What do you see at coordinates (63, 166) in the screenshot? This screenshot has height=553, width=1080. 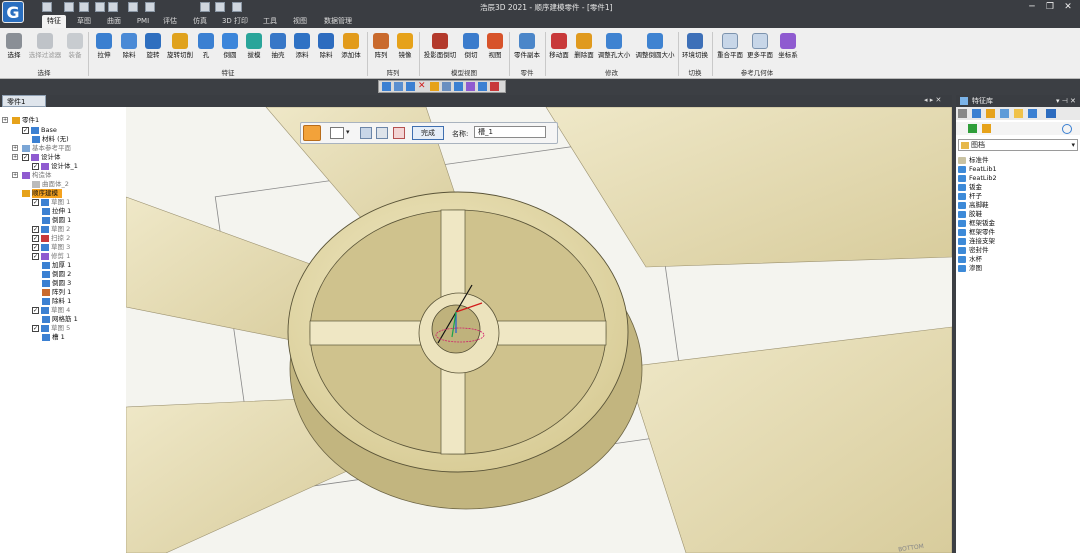 I see `tree-item: ✓ 设计体_1` at bounding box center [63, 166].